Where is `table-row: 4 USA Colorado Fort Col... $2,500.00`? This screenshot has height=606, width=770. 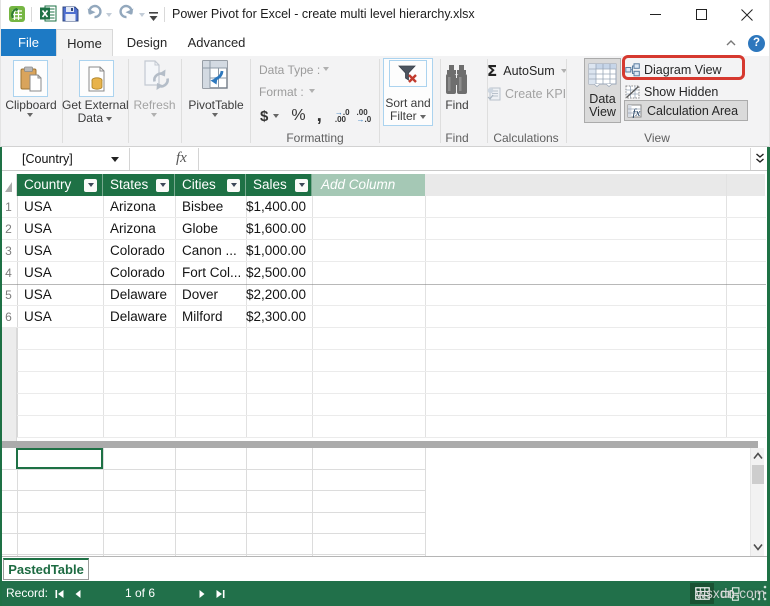 table-row: 4 USA Colorado Fort Col... $2,500.00 is located at coordinates (383, 273).